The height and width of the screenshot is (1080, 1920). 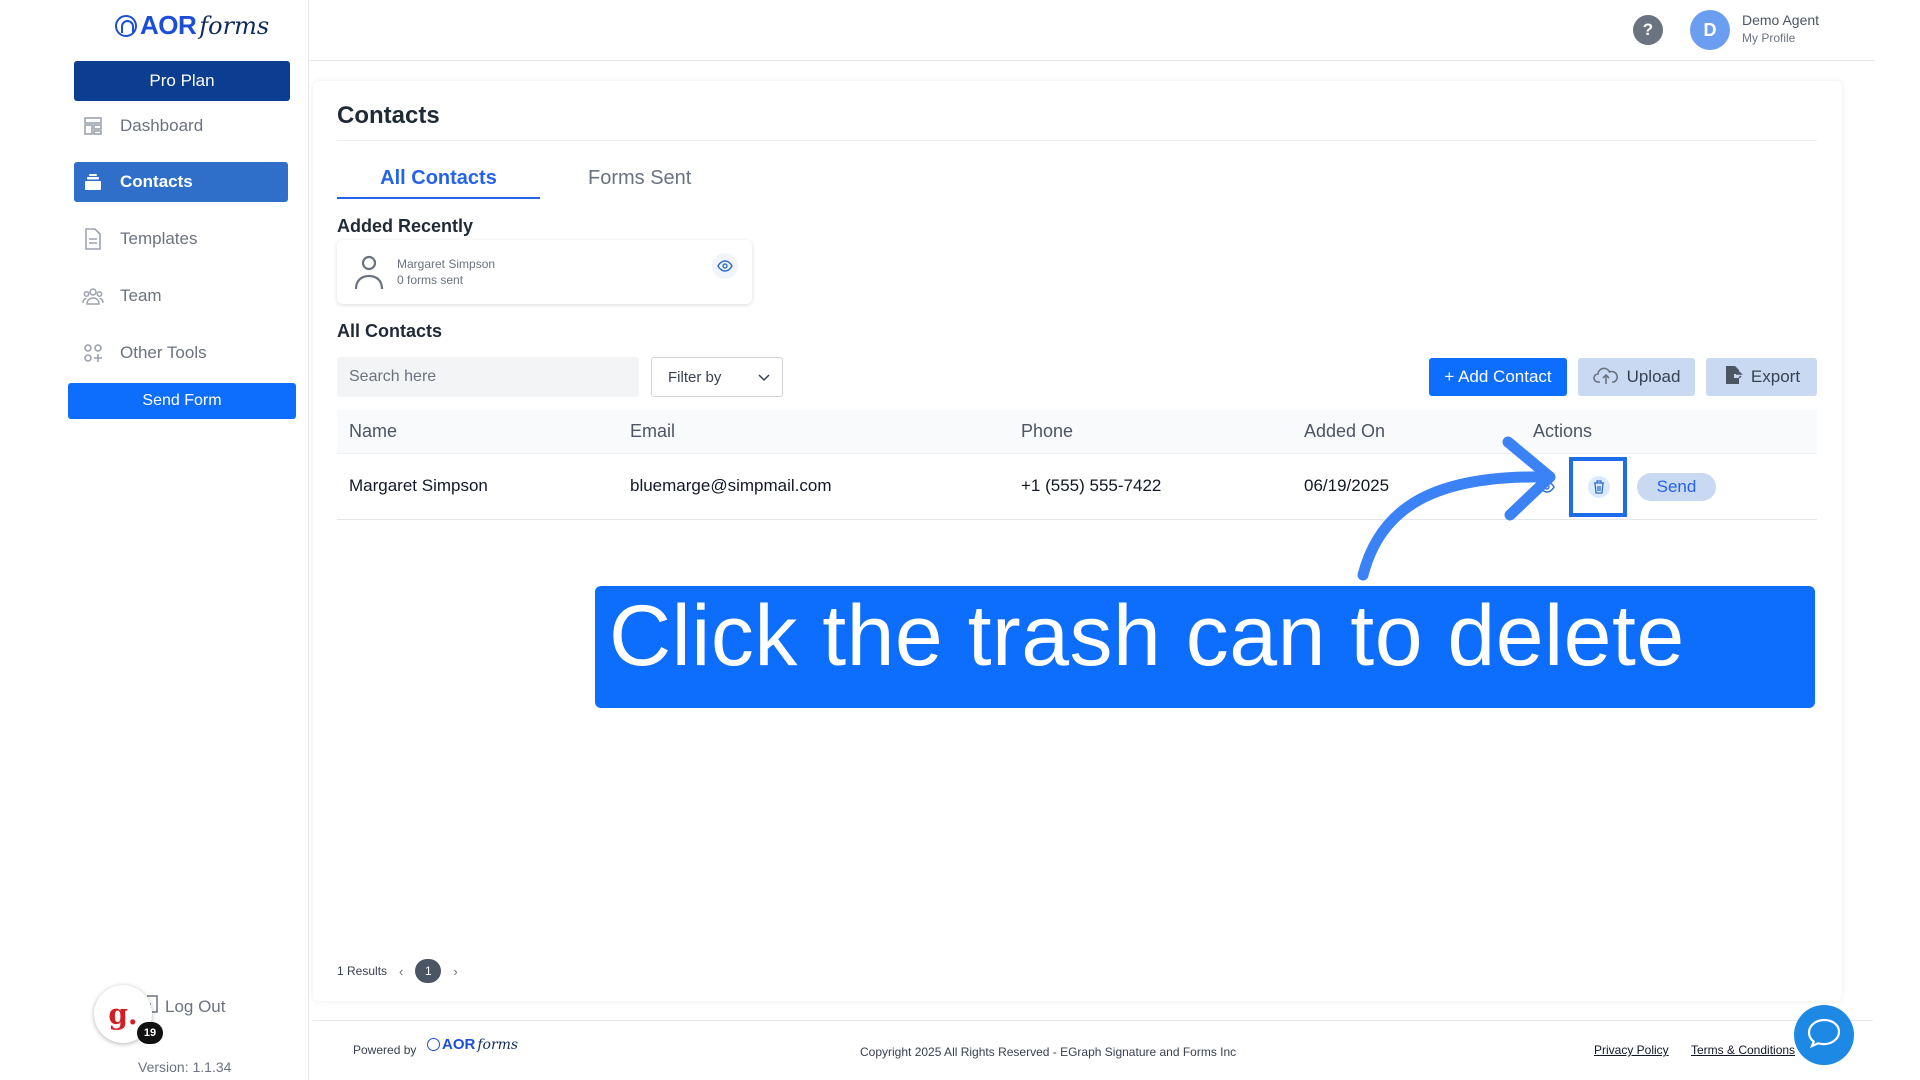 I want to click on send-form-button: Send Form, so click(x=182, y=401).